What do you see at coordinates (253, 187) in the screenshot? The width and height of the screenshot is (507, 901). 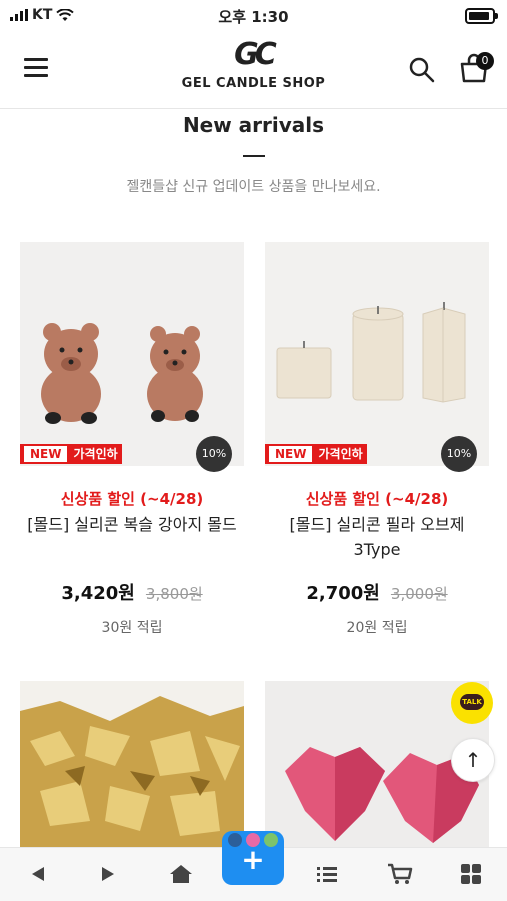 I see `section-subtitle: 젤캔들샵 신규 업데이트 상품을 만나보세요.` at bounding box center [253, 187].